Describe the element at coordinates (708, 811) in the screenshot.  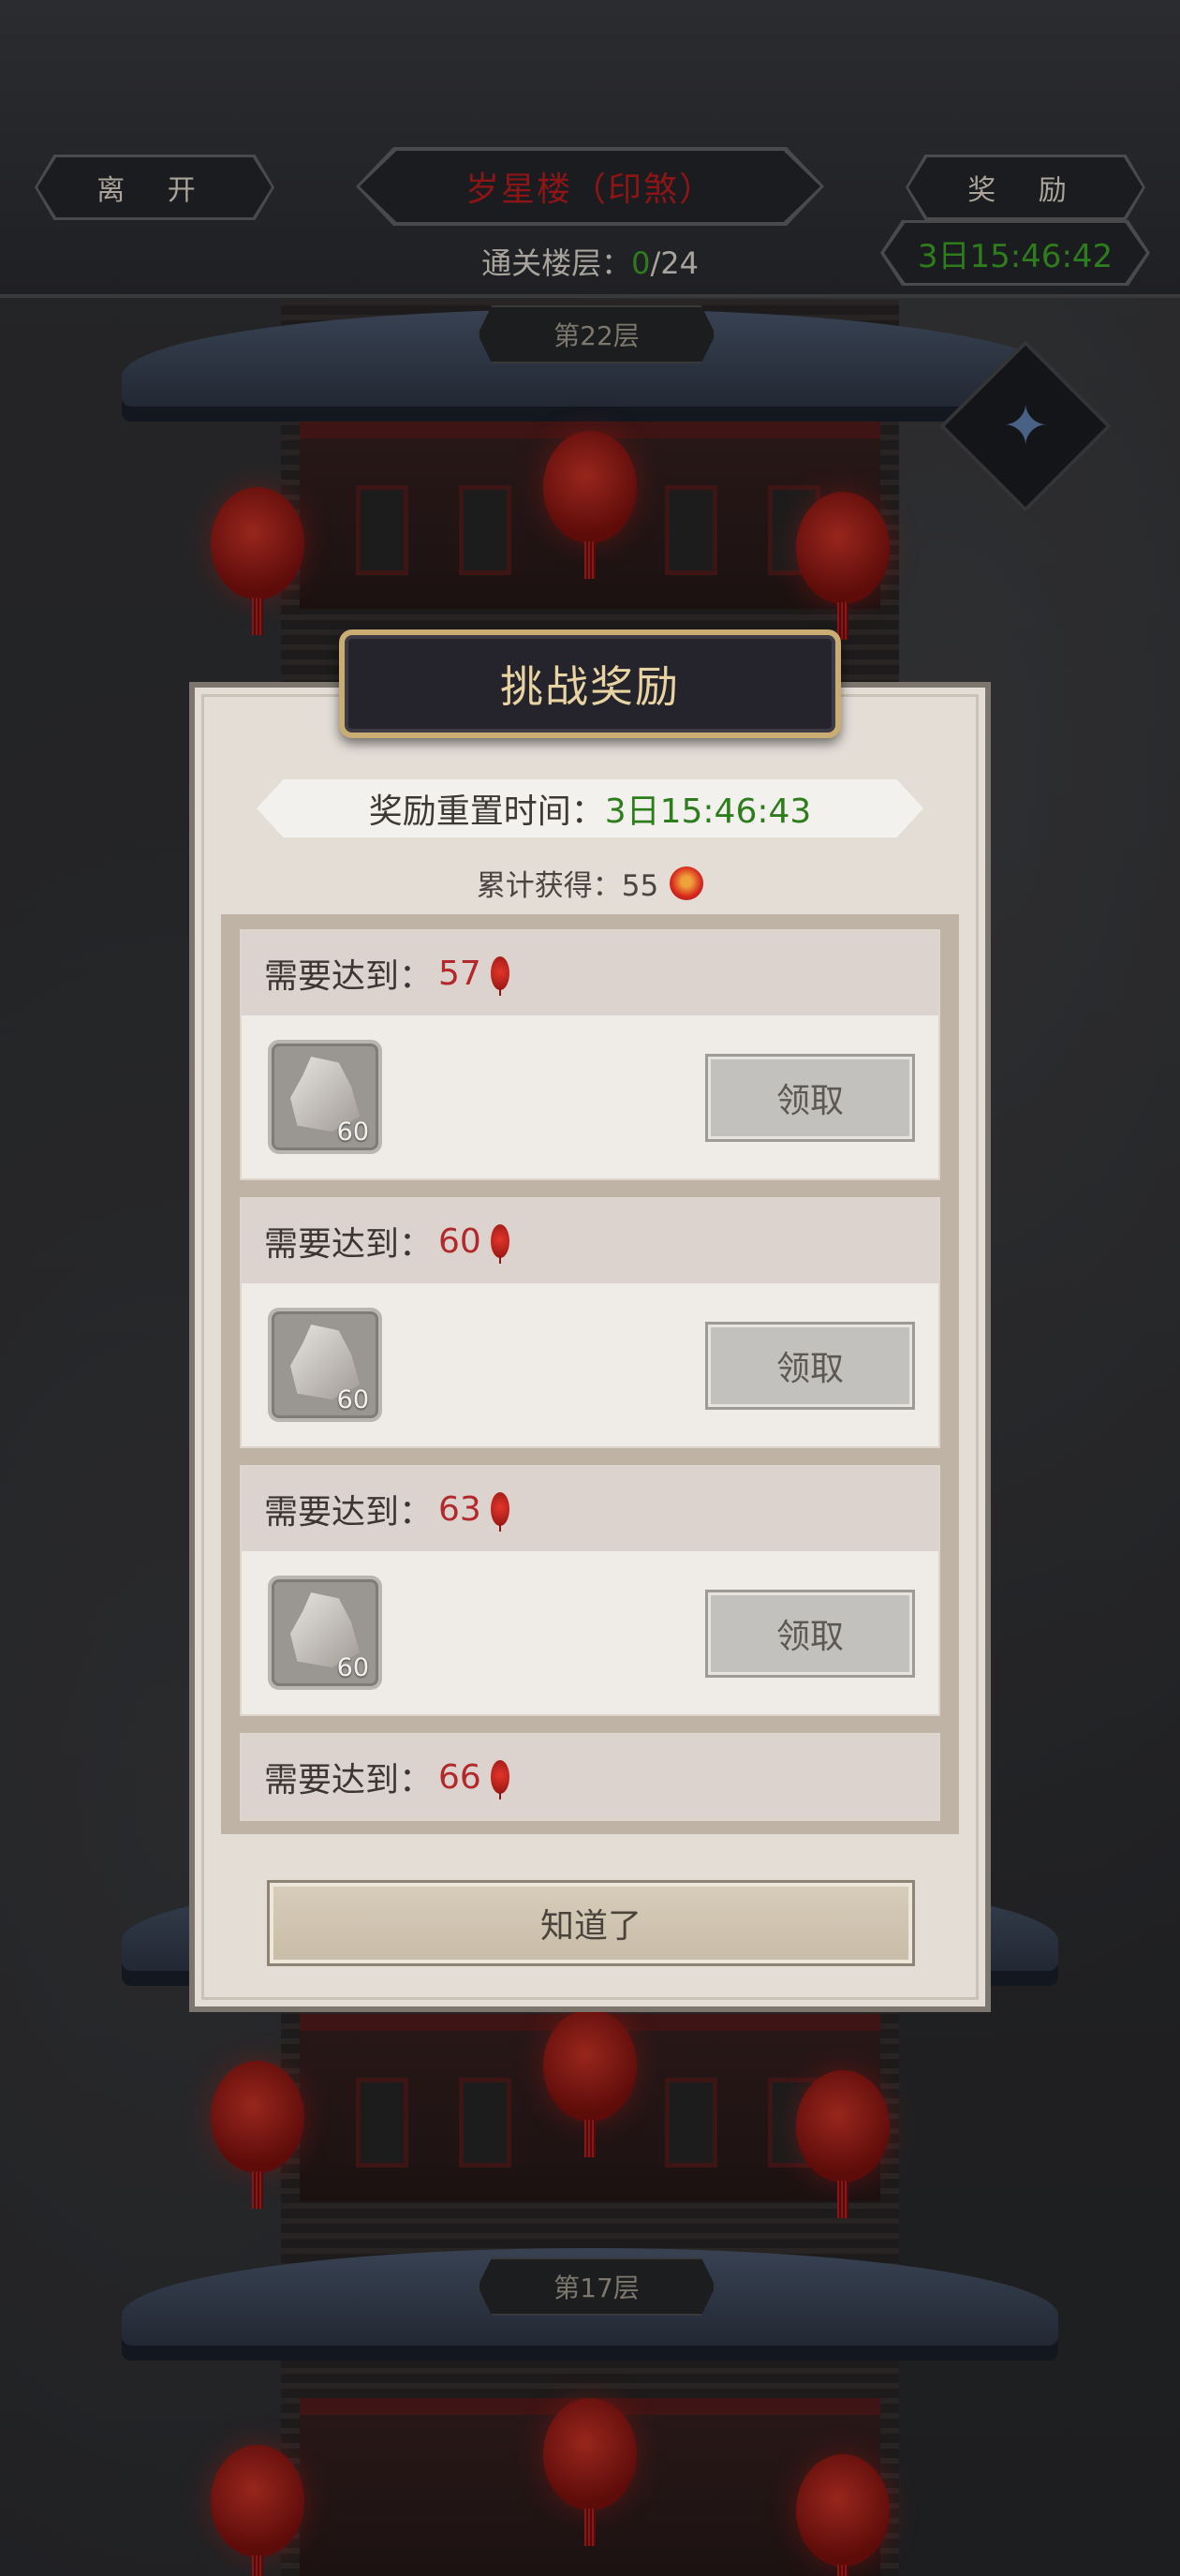
I see `reset-time: 3日15:46:43` at that location.